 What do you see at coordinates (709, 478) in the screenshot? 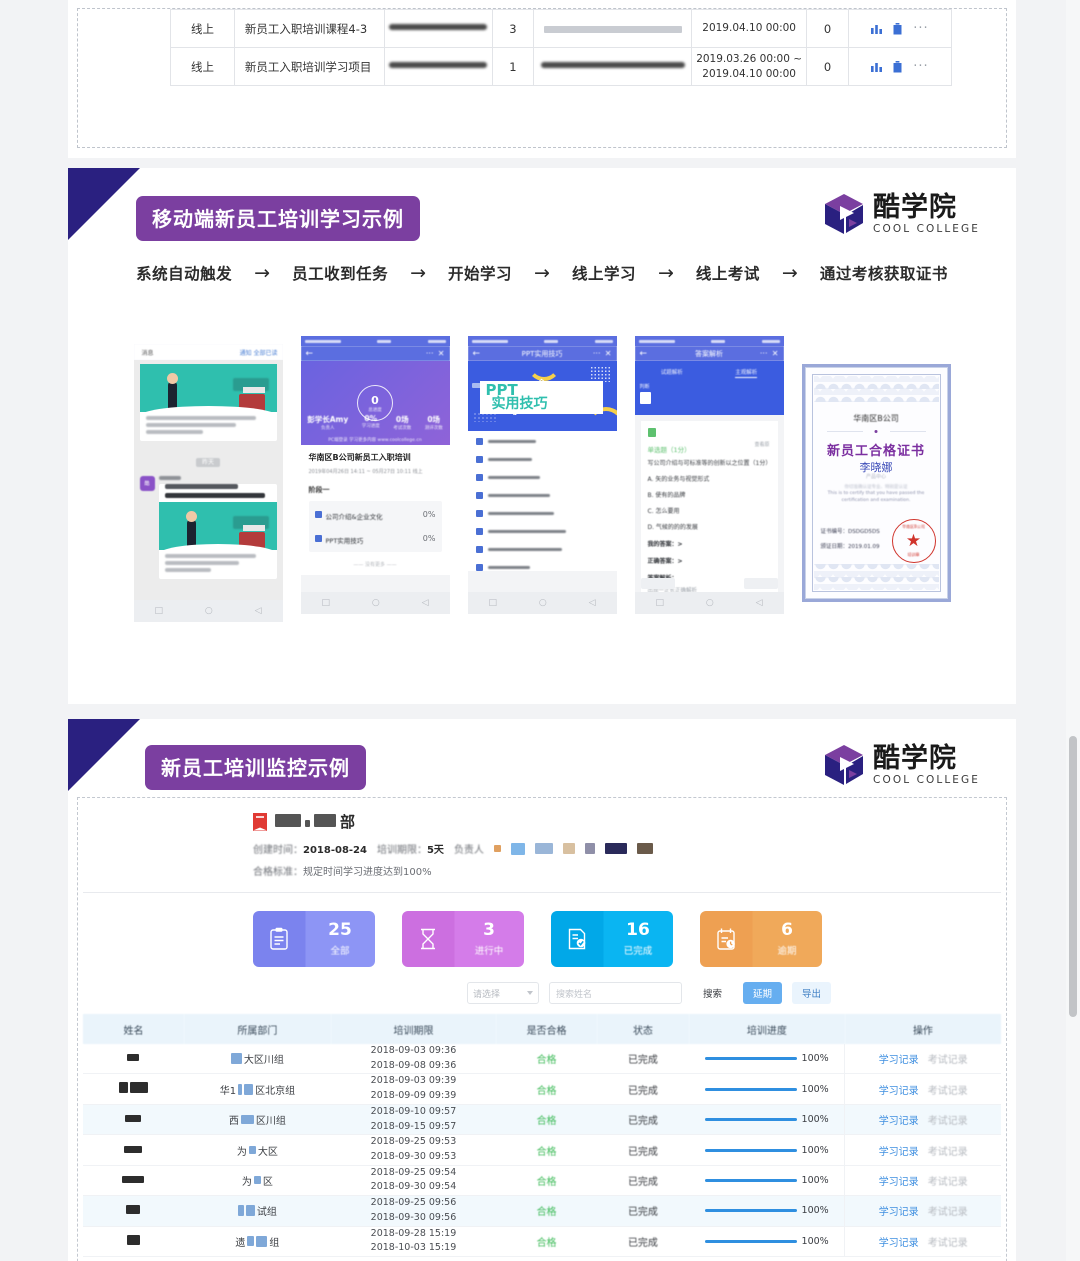
I see `option-item: A. 矢的业务与视觉形式` at bounding box center [709, 478].